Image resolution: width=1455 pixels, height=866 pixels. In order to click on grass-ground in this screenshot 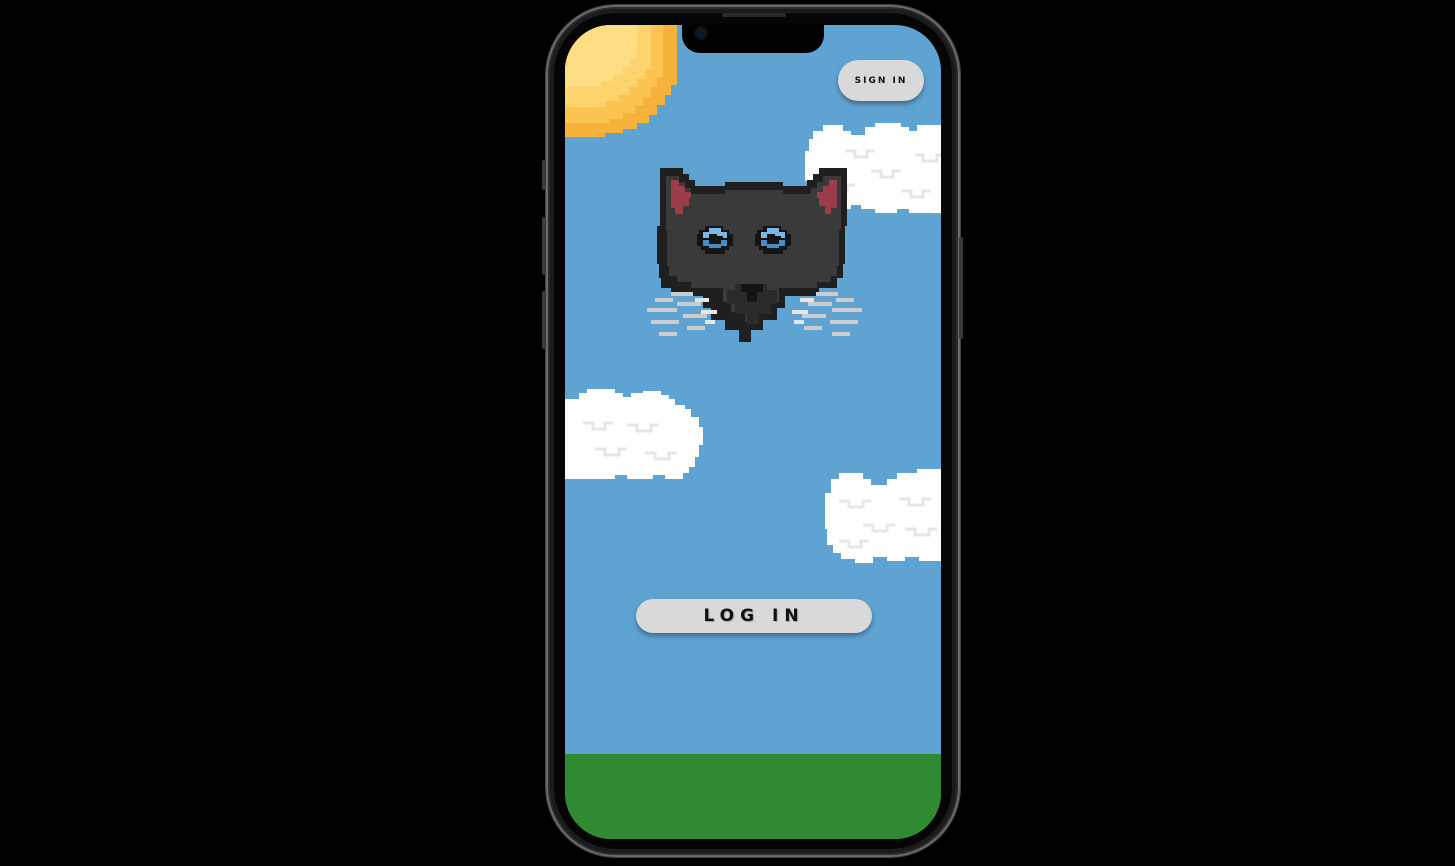, I will do `click(753, 796)`.